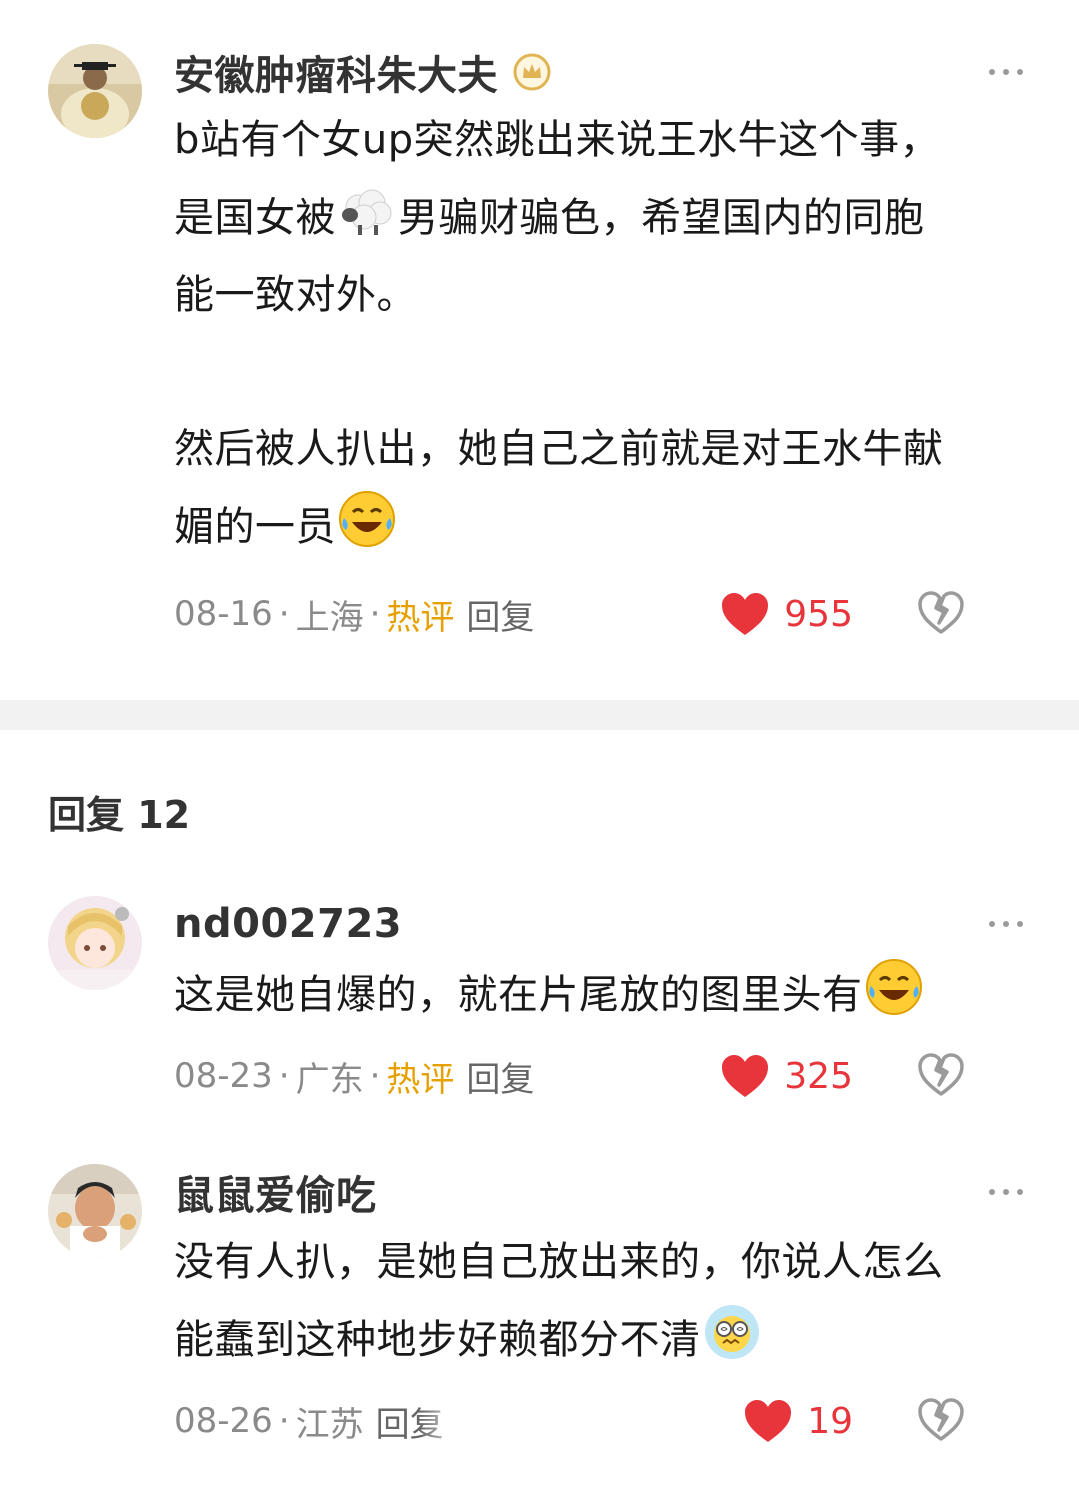  I want to click on author-name: 安徽肿瘤科朱大夫, so click(336, 72).